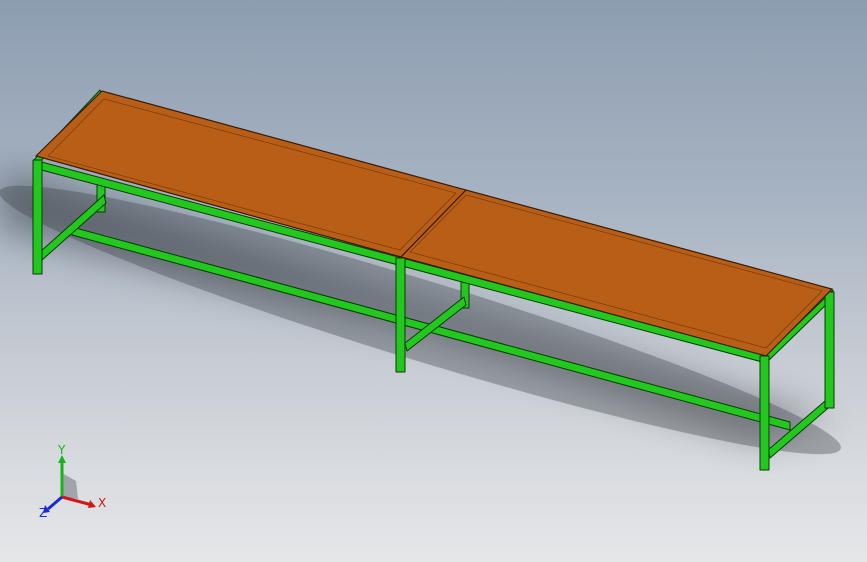  What do you see at coordinates (43, 513) in the screenshot?
I see `z-axis-label: Z` at bounding box center [43, 513].